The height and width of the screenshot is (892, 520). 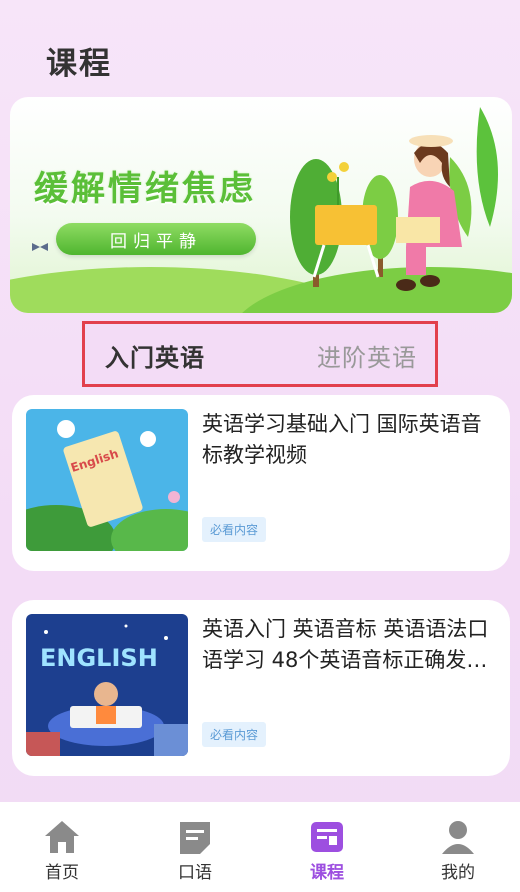 I want to click on bottom-navigation: 首页 口语 课程 我的, so click(x=260, y=847).